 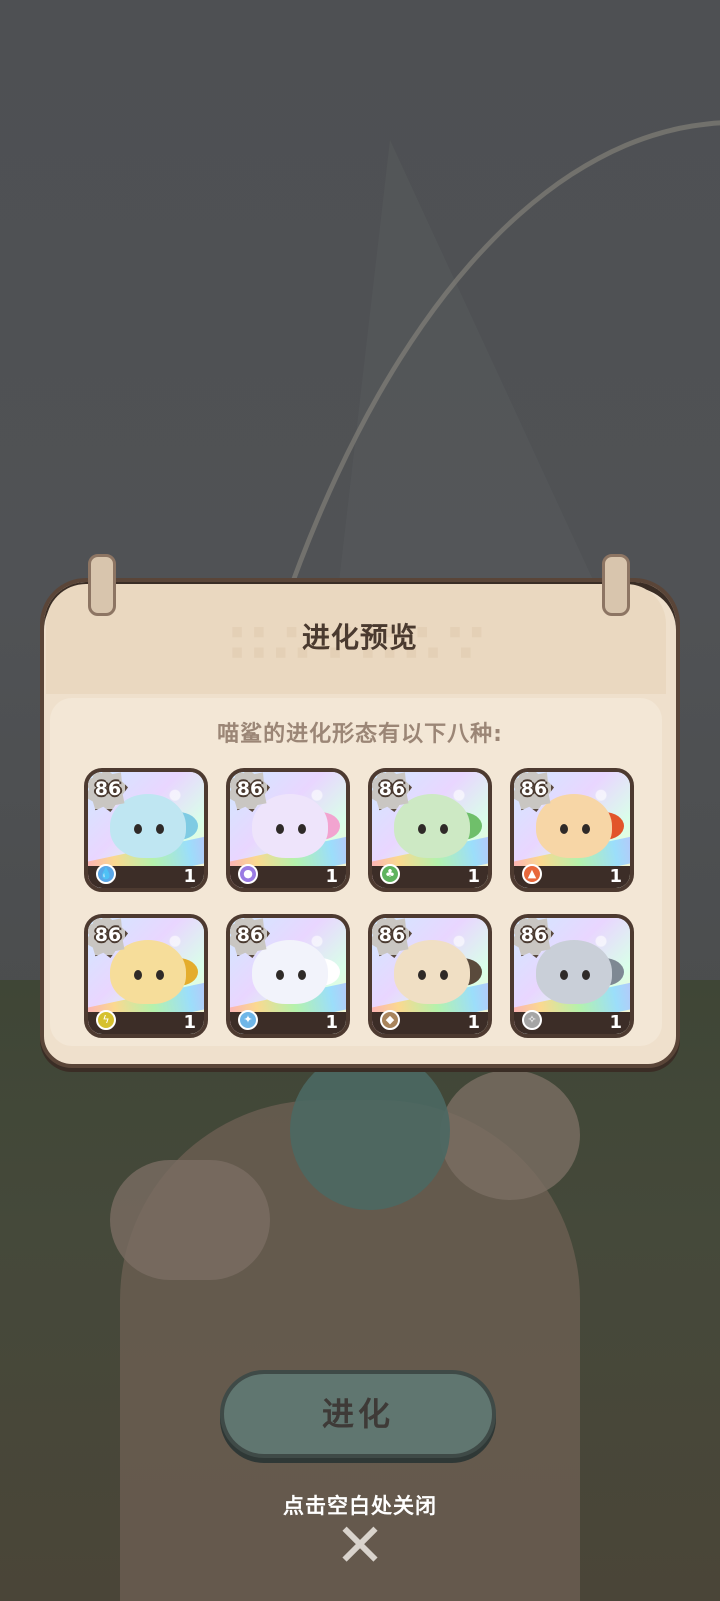 What do you see at coordinates (532, 1020) in the screenshot?
I see `normal-icon: ✧` at bounding box center [532, 1020].